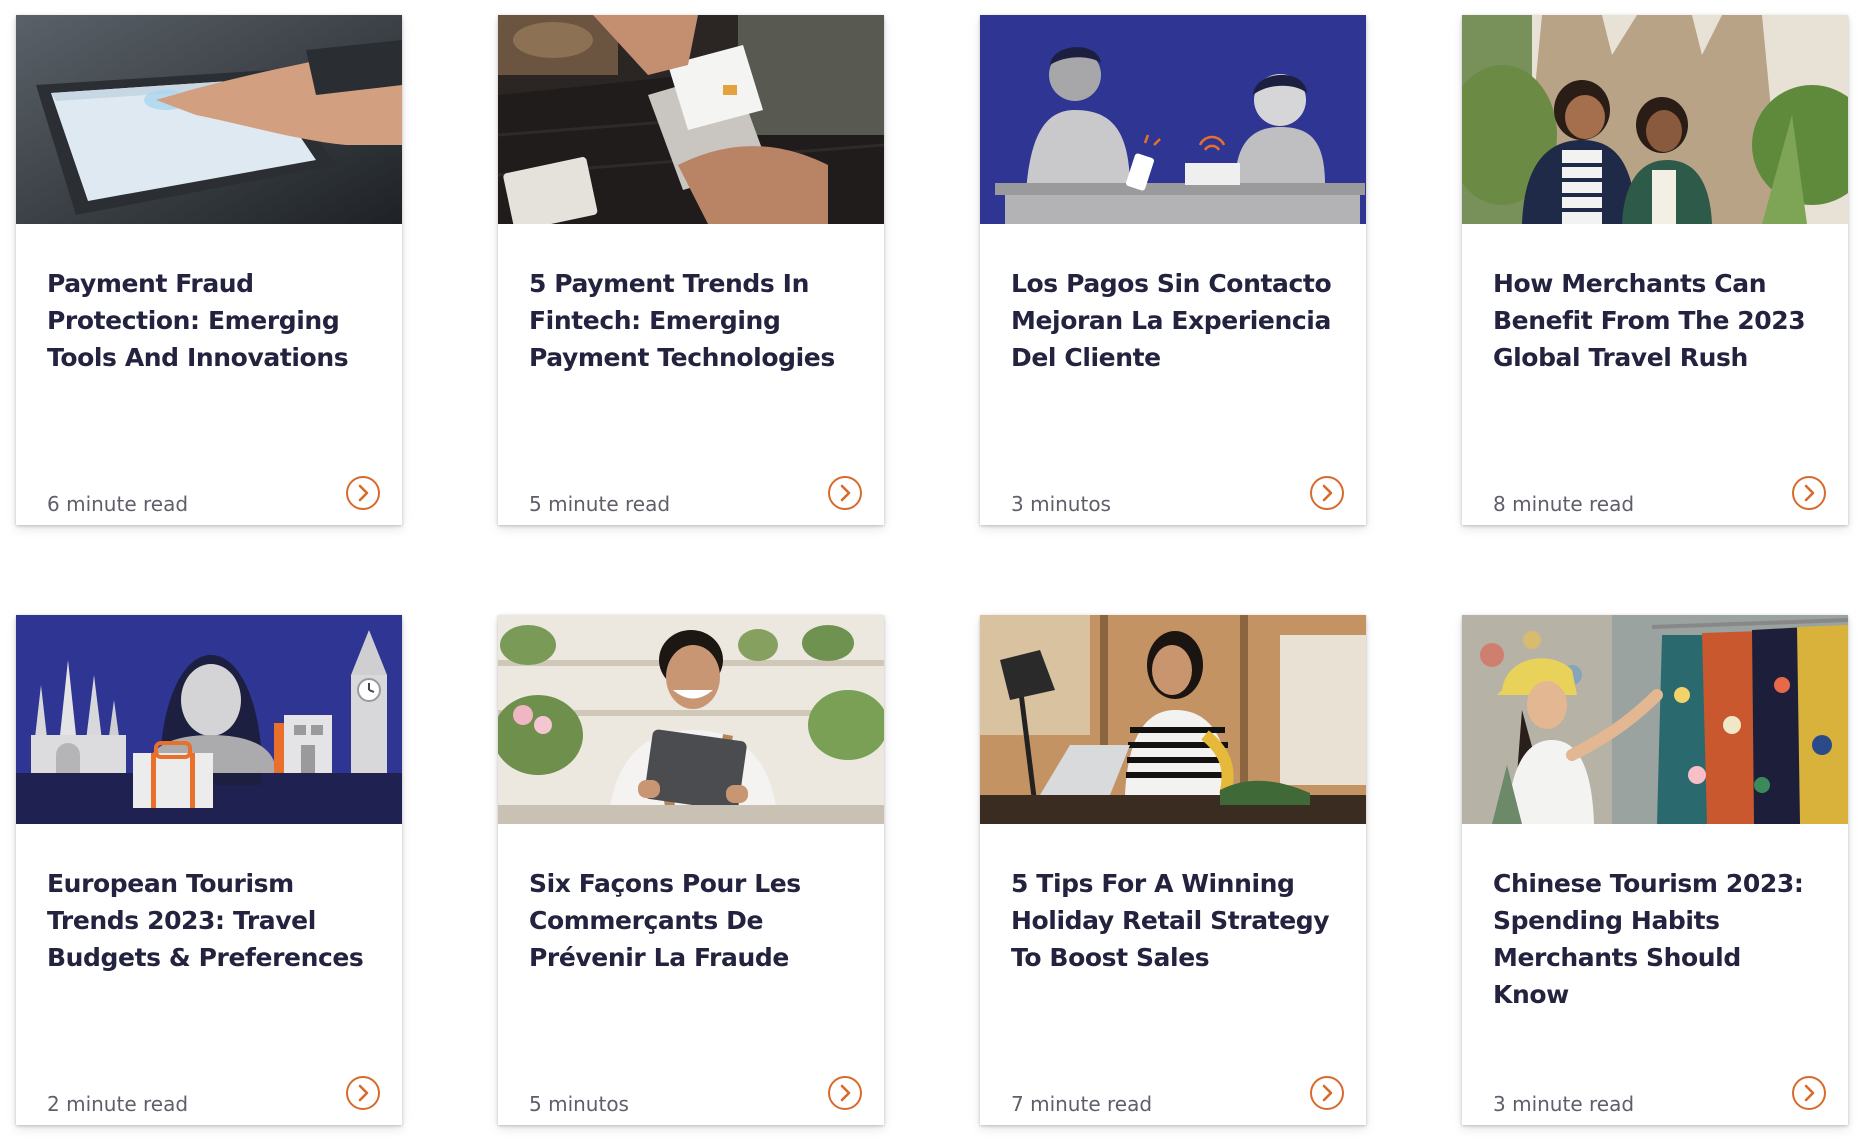  I want to click on read-time: 5 minutos, so click(579, 1104).